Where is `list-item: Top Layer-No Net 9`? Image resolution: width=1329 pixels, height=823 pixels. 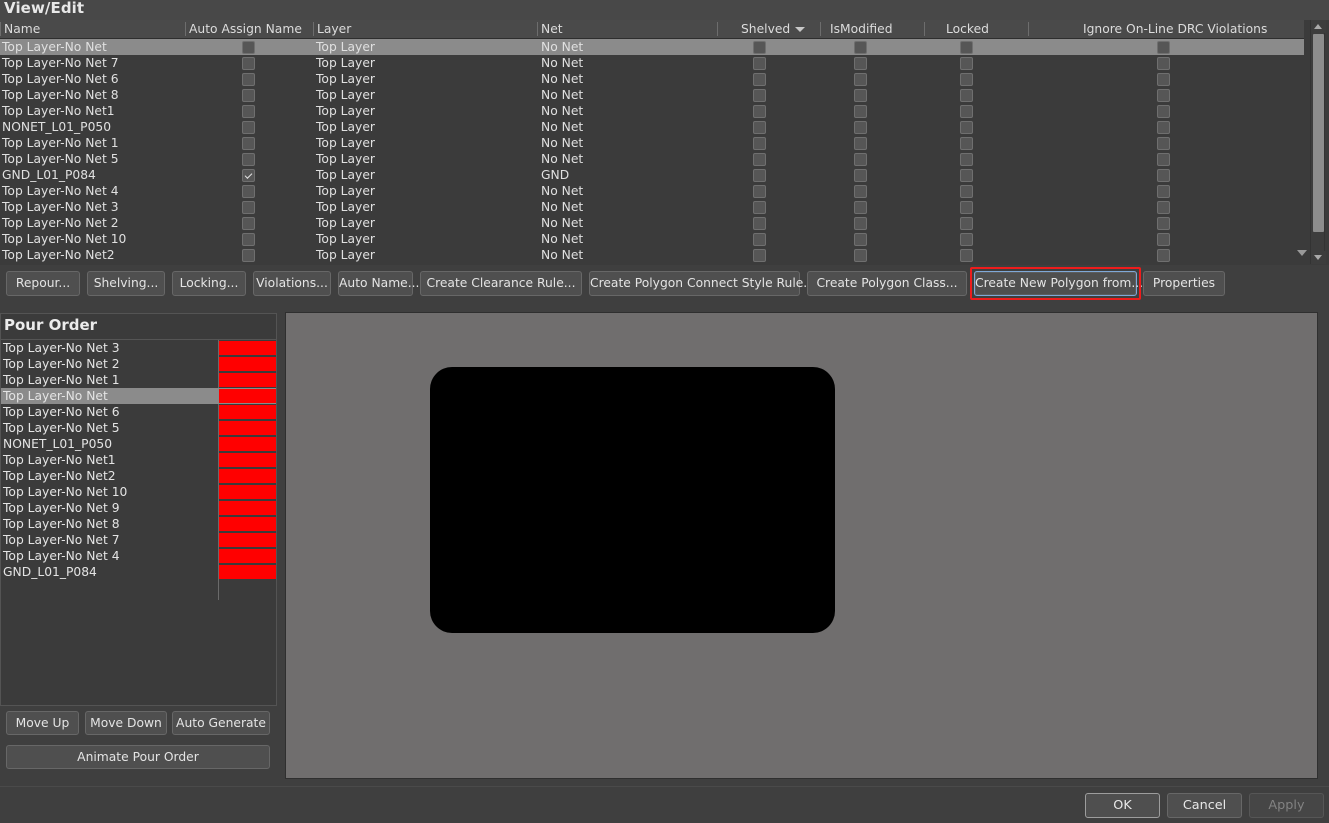
list-item: Top Layer-No Net 9 is located at coordinates (138, 508).